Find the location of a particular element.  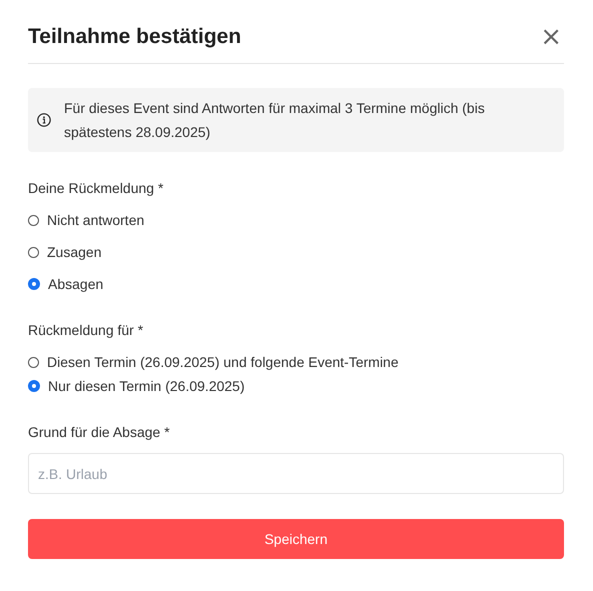

field-label: Rückmeldung für * is located at coordinates (86, 330).